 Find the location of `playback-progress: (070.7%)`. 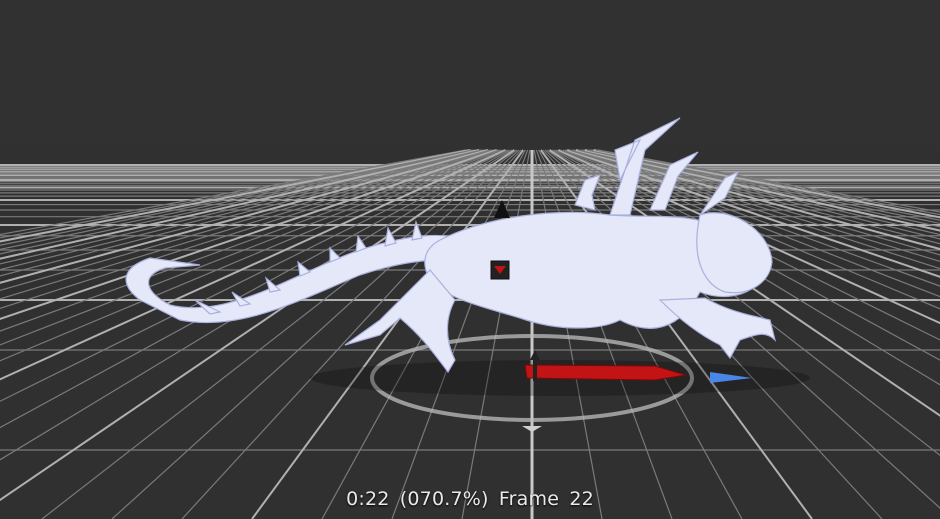

playback-progress: (070.7%) is located at coordinates (444, 499).